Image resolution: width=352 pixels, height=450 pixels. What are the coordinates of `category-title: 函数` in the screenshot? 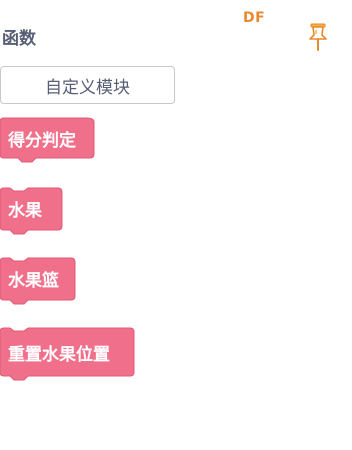 It's located at (19, 39).